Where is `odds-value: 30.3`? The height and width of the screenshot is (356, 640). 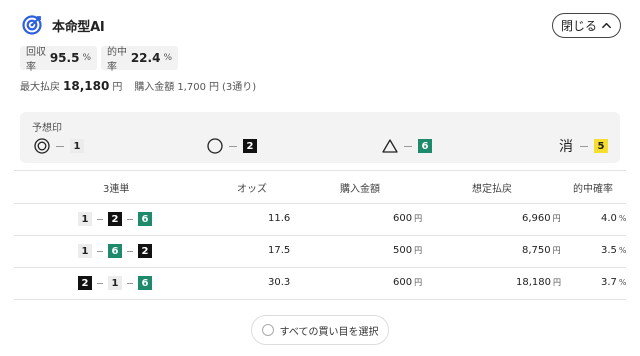 odds-value: 30.3 is located at coordinates (279, 282).